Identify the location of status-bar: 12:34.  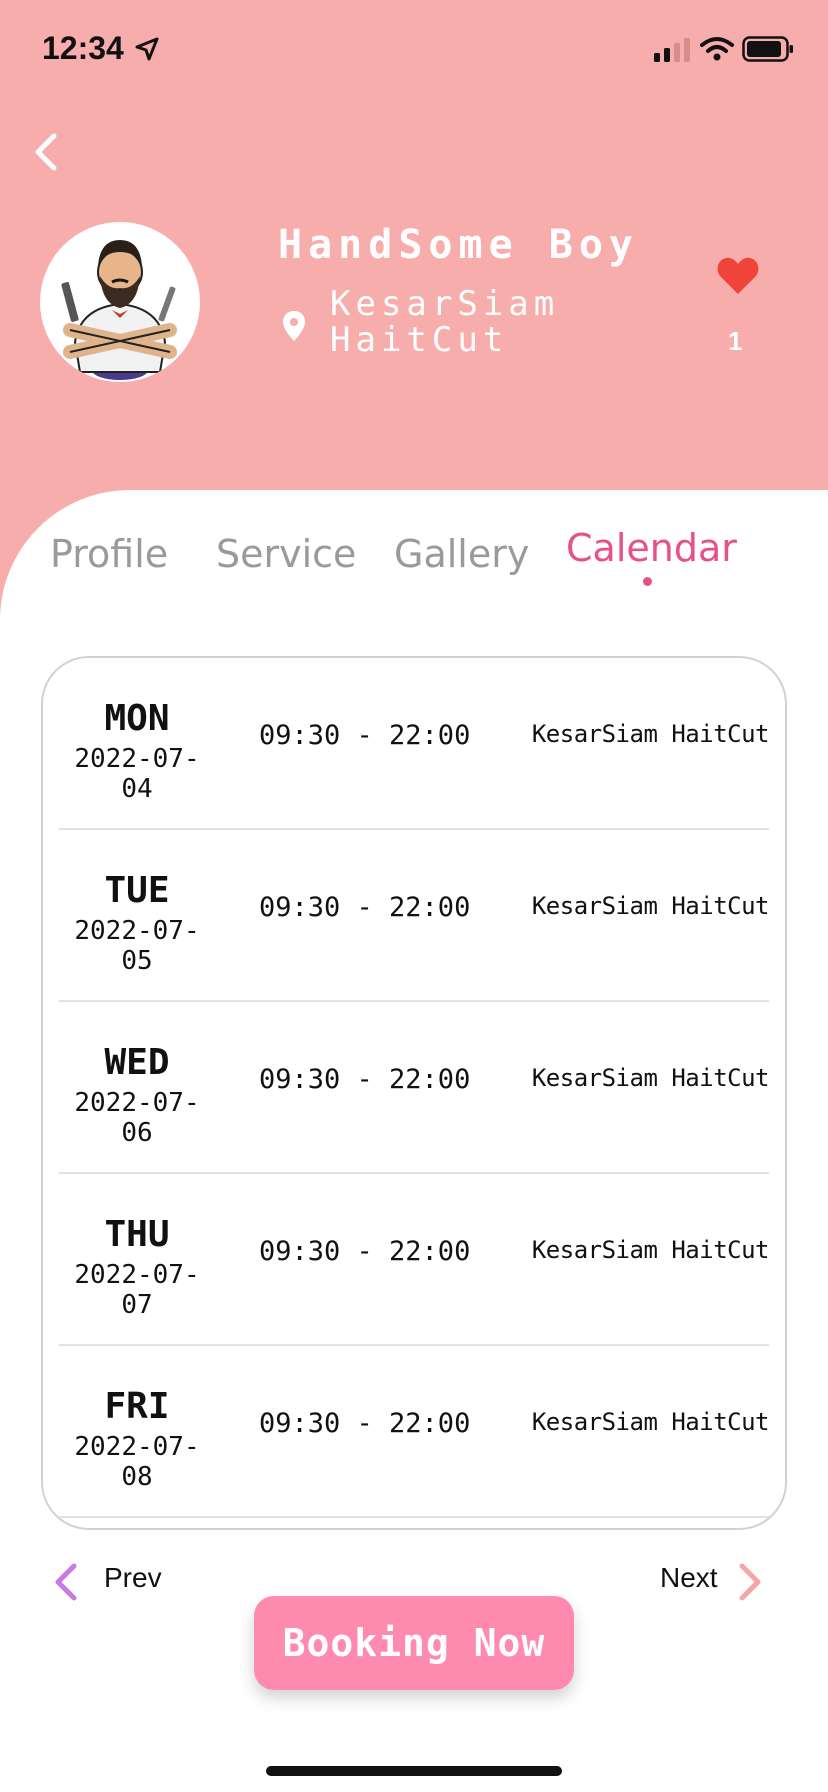
(414, 50).